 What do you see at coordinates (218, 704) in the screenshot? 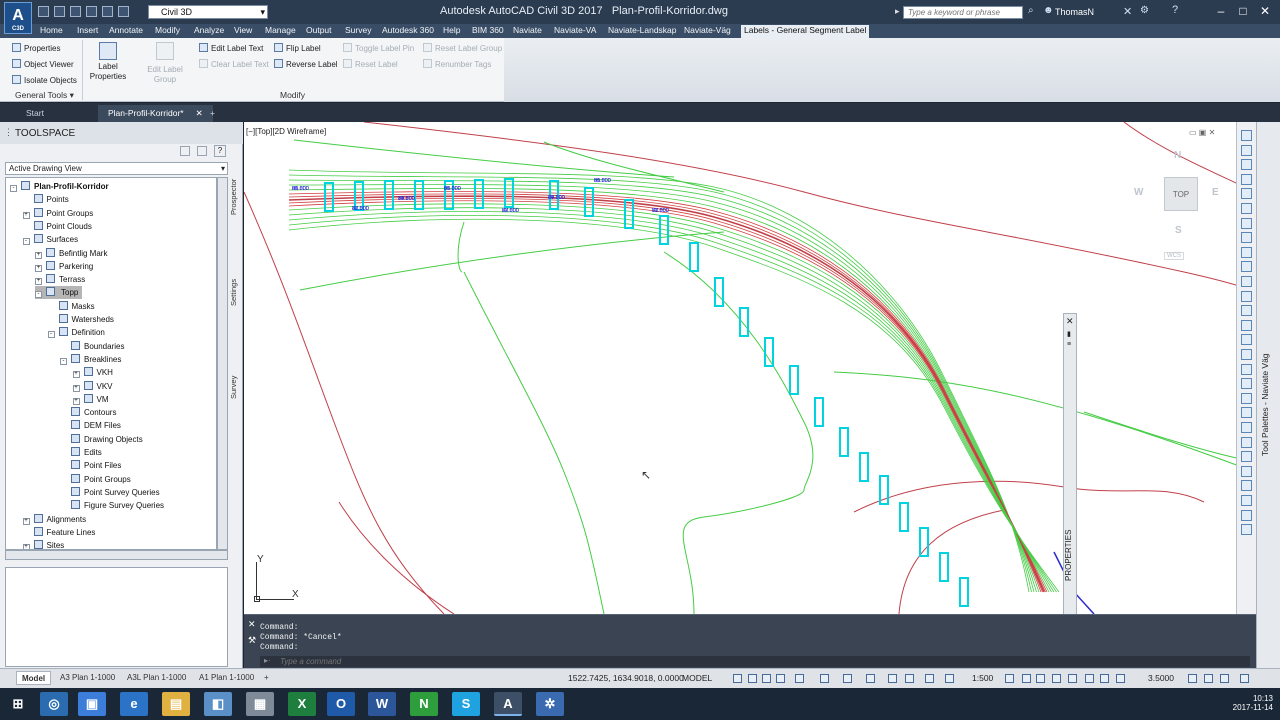
I see `app-shortcut-icon: ◧` at bounding box center [218, 704].